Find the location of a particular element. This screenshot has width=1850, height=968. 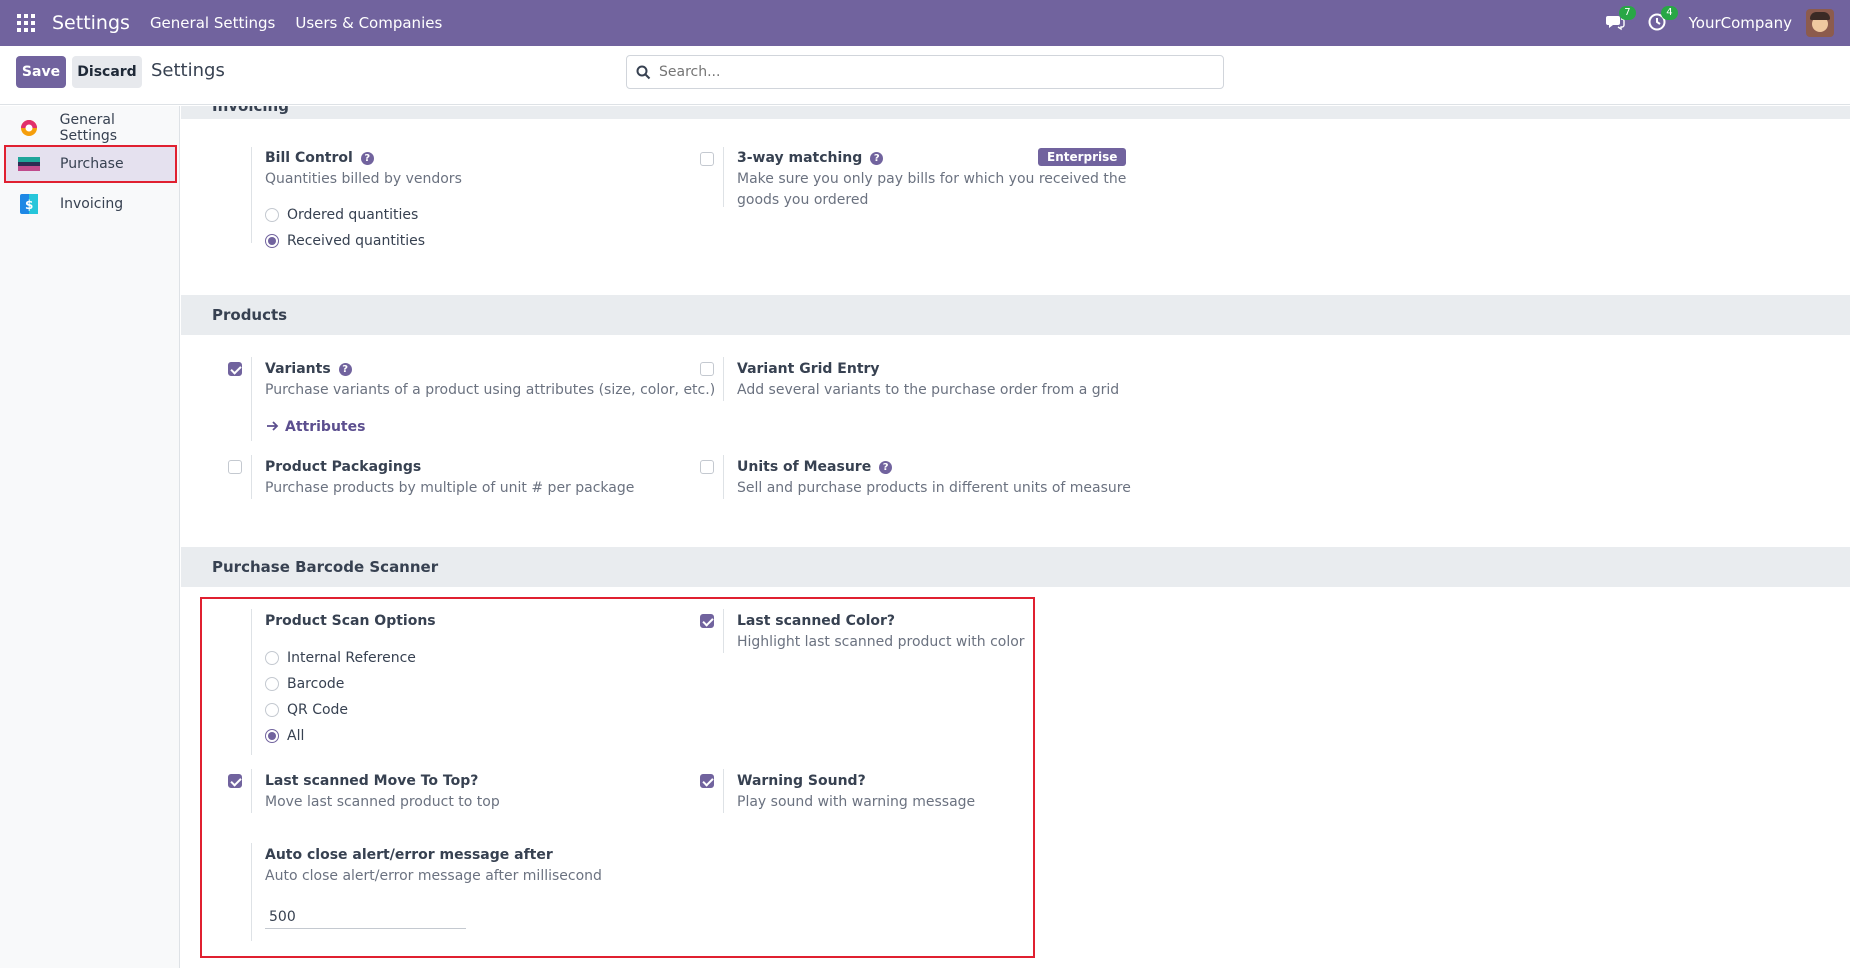

discard-button: Discard is located at coordinates (107, 72).